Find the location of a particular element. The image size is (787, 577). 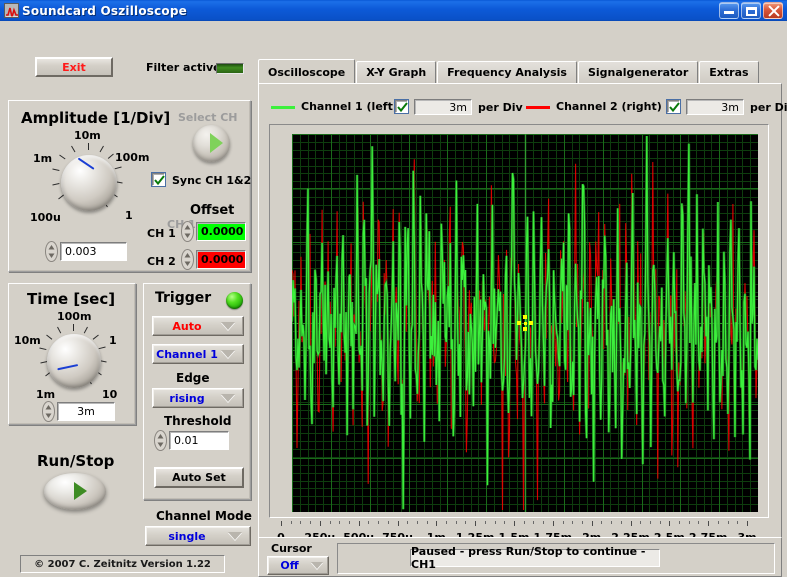

tab-frequency-analysis: Frequency Analysis is located at coordinates (507, 72).